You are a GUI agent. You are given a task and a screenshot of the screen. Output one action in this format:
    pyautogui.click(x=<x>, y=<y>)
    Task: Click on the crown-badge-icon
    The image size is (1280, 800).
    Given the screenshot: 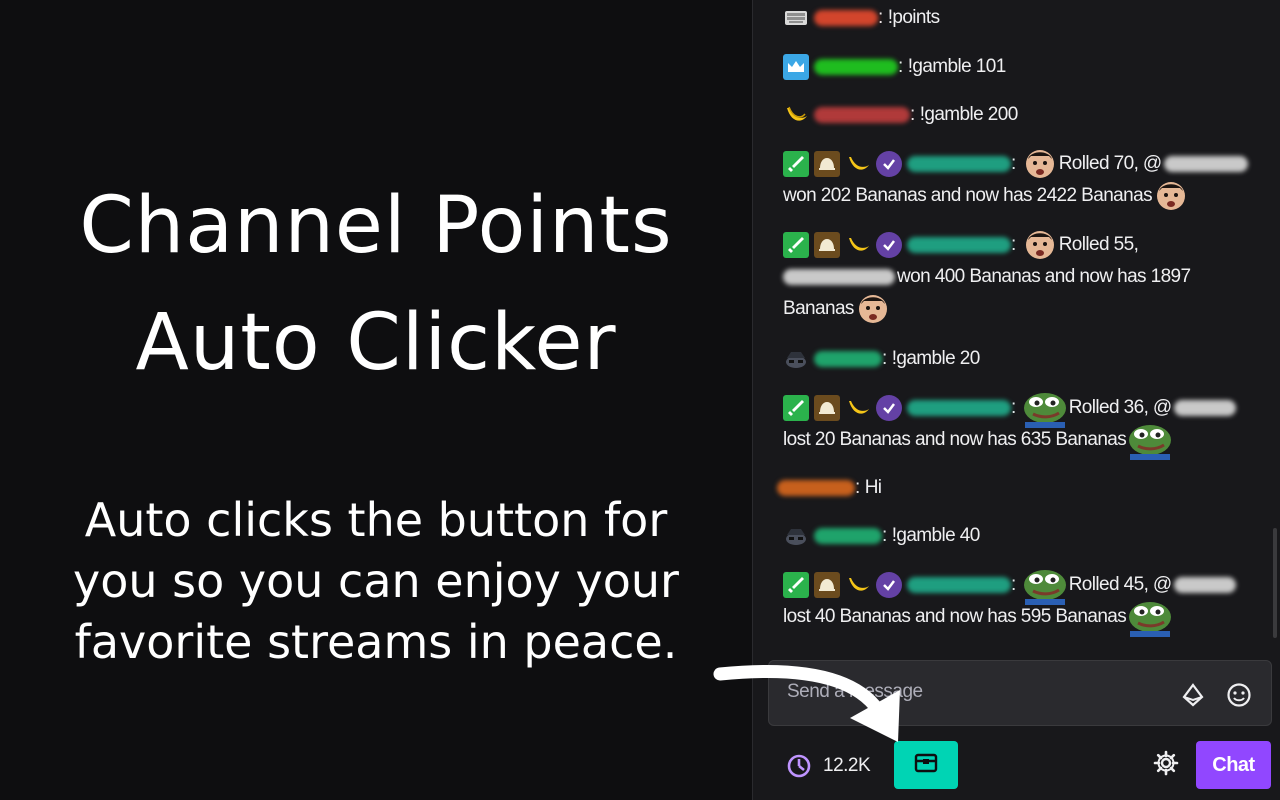 What is the action you would take?
    pyautogui.click(x=796, y=67)
    